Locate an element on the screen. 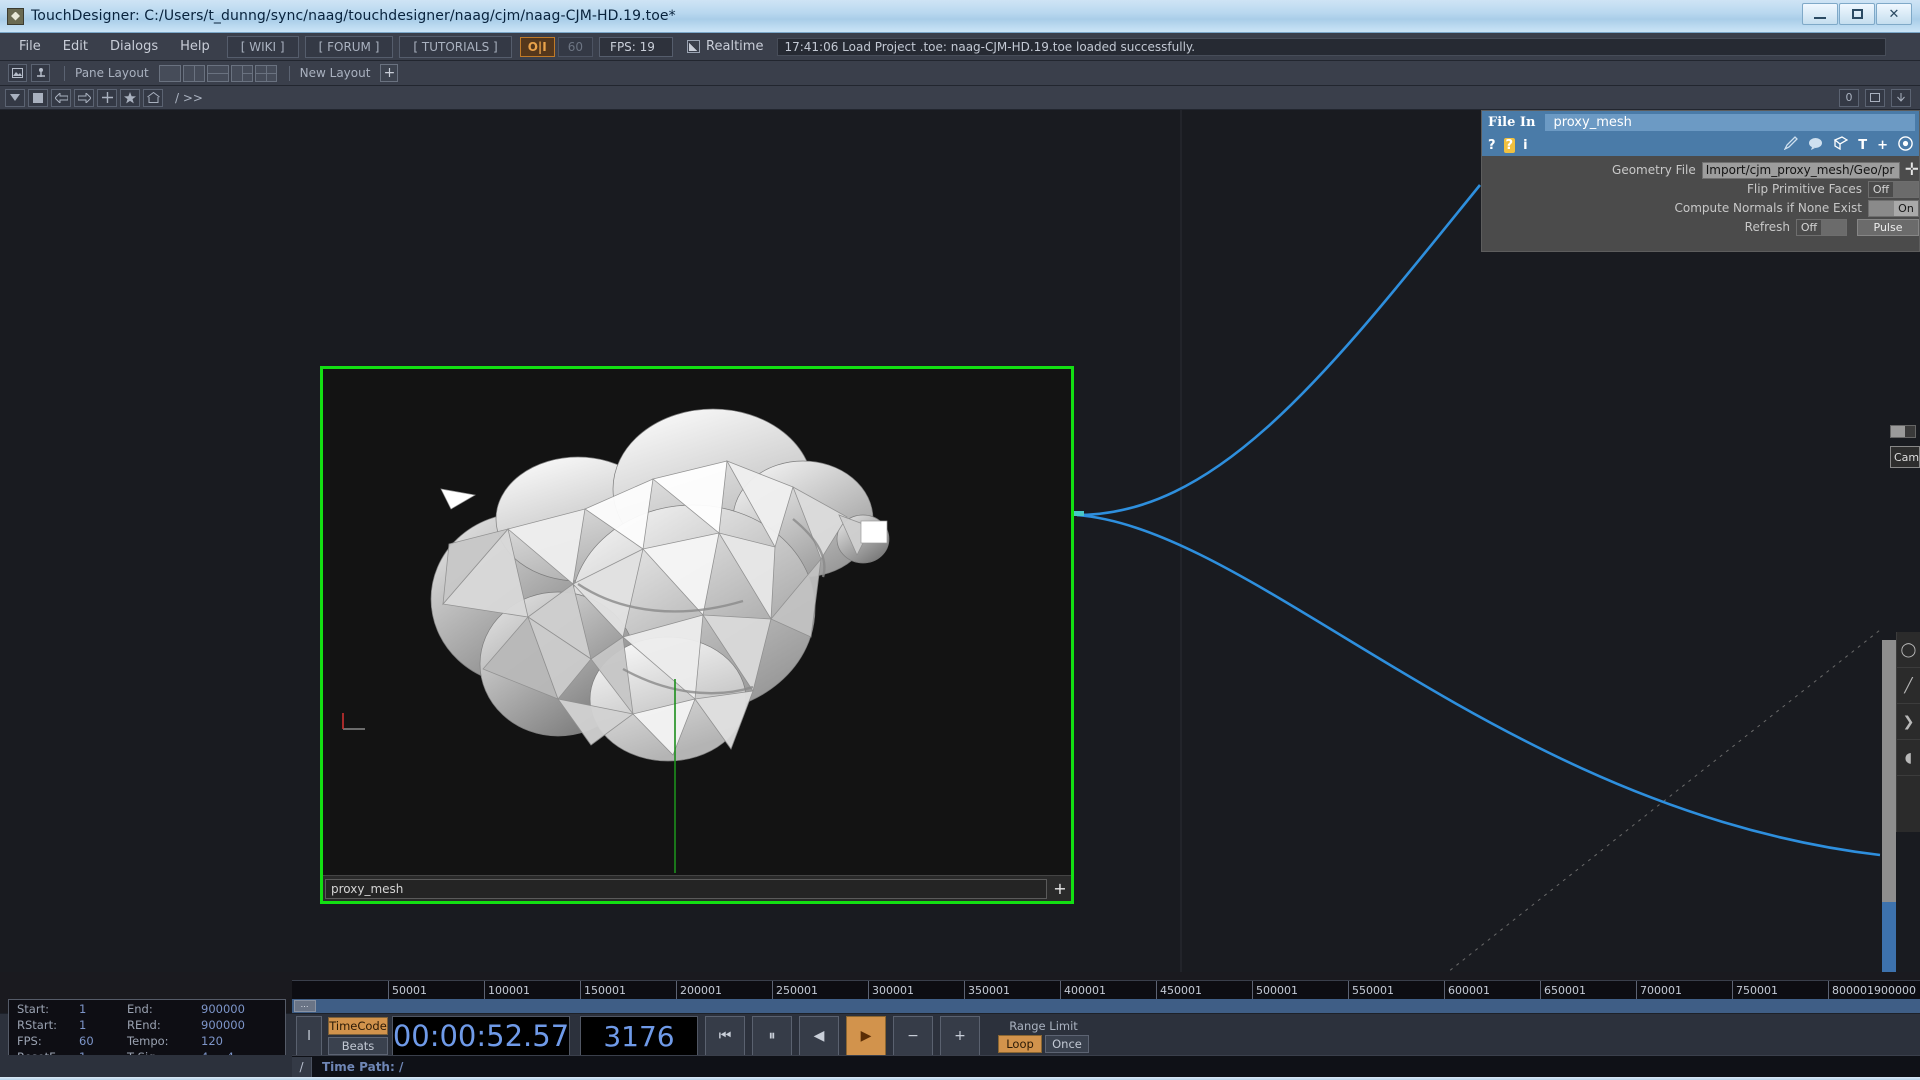  parameter-op-name: proxy_mesh is located at coordinates (1730, 122).